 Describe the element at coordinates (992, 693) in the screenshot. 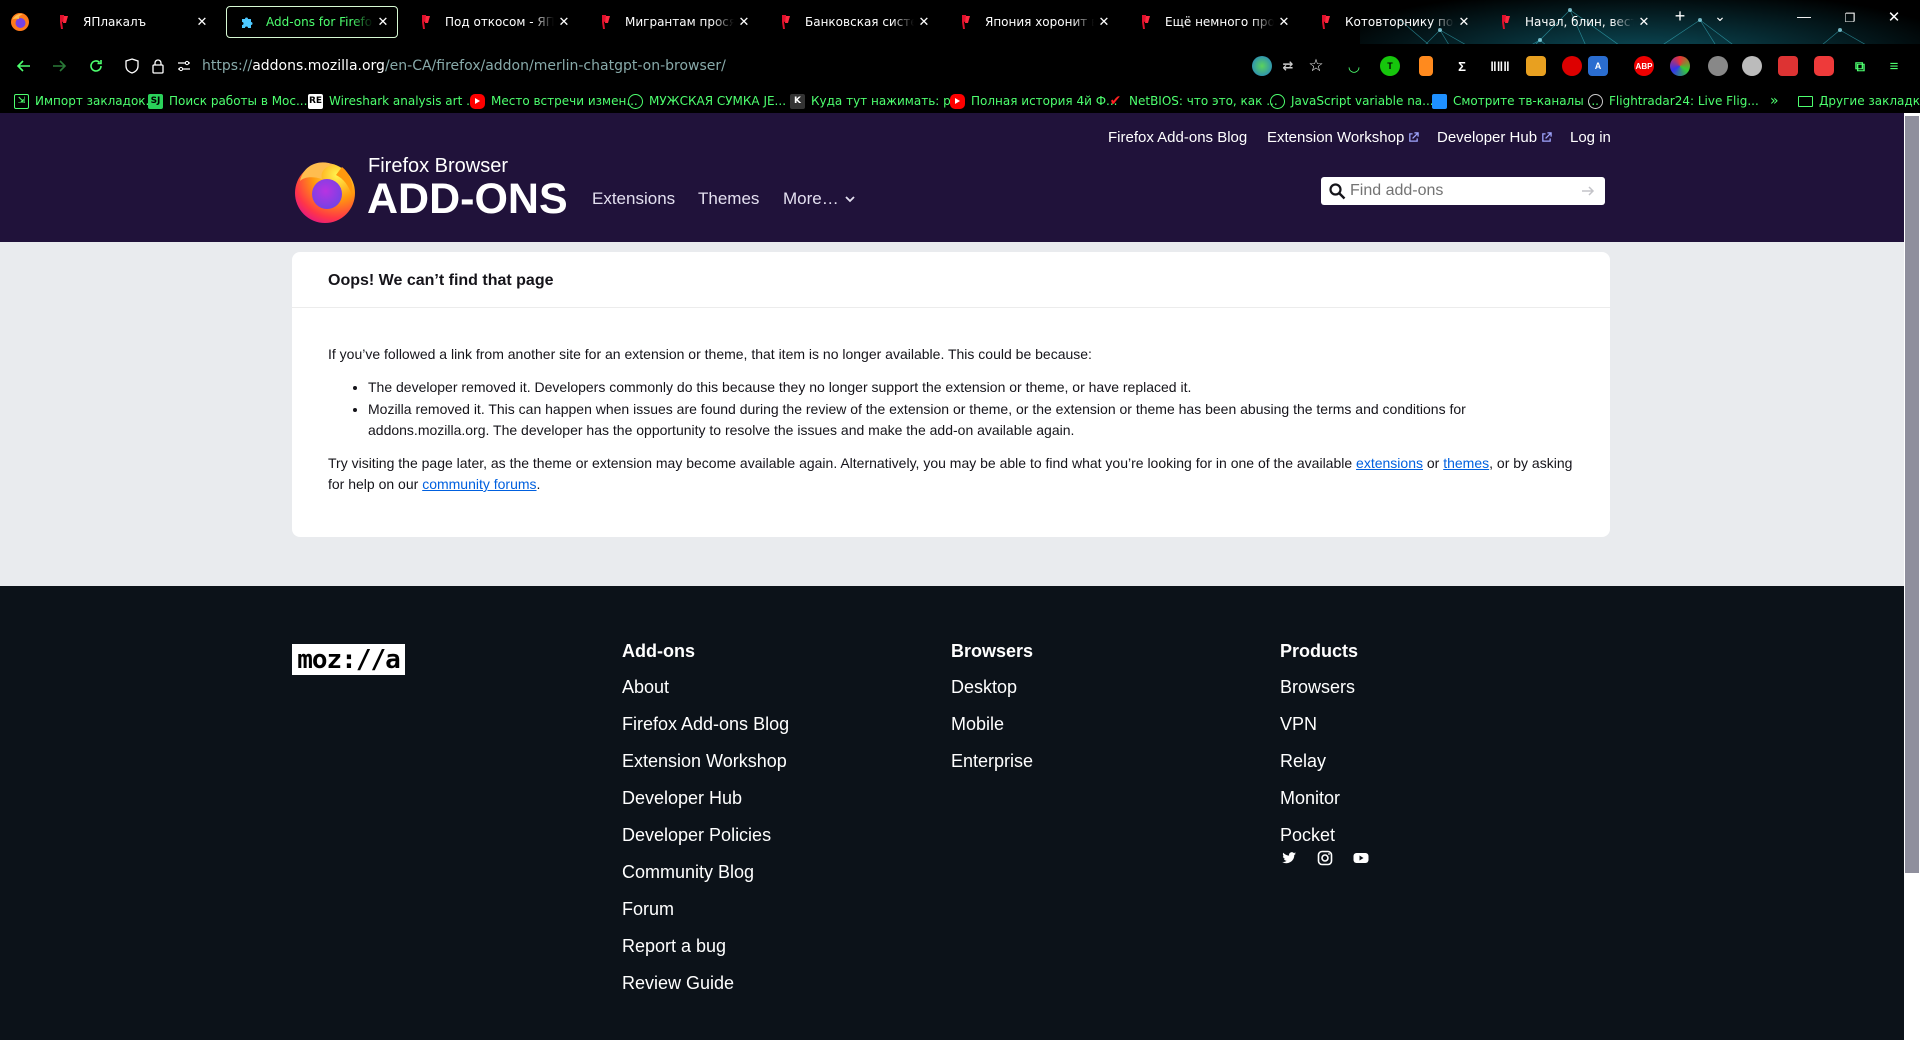

I see `footer-link: Desktop` at that location.